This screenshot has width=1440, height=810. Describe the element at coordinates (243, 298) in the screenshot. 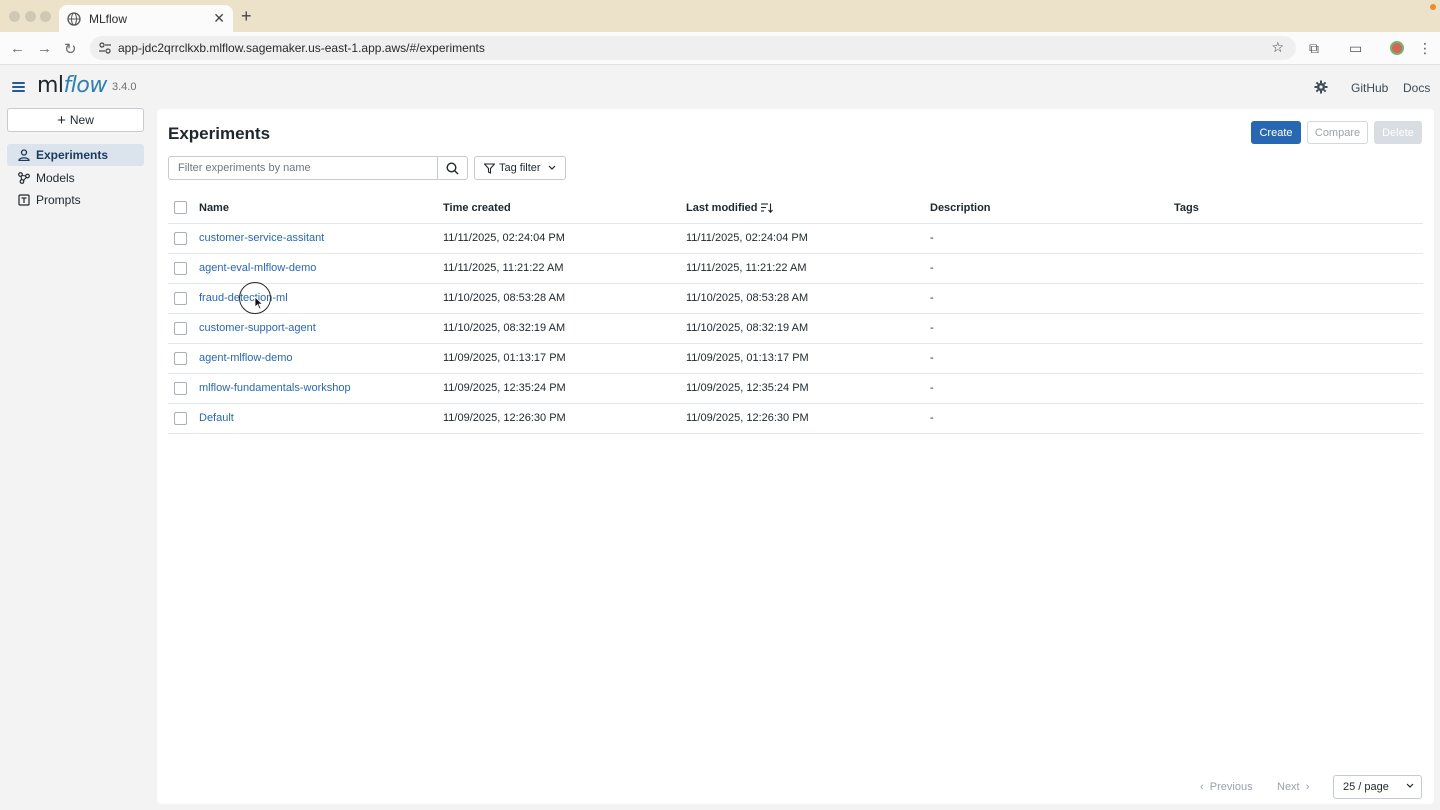

I see `experiment-name-link: fraud-detection-ml` at that location.